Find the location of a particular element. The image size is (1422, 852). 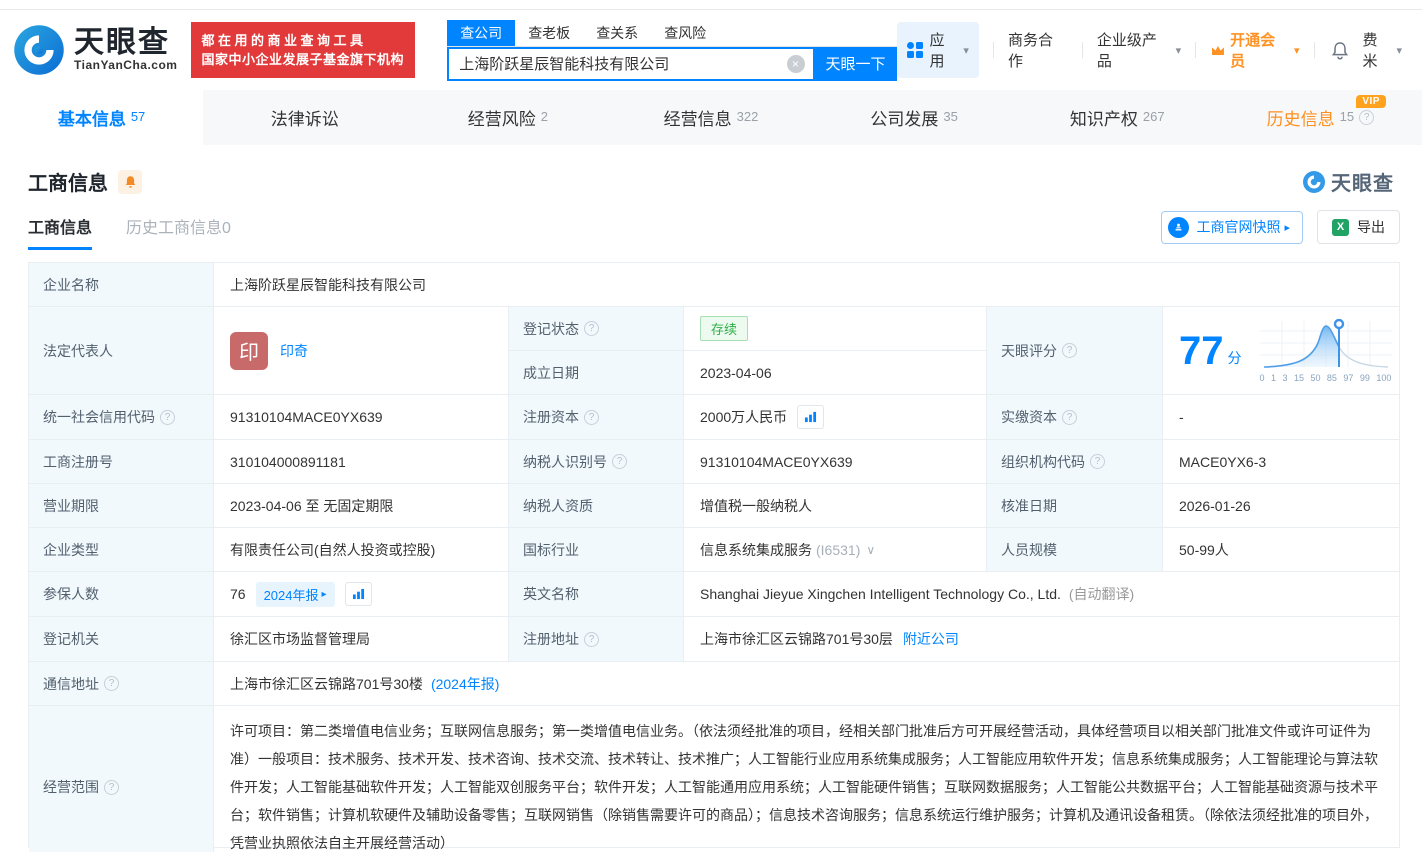

clear-search-icon: × is located at coordinates (795, 63).